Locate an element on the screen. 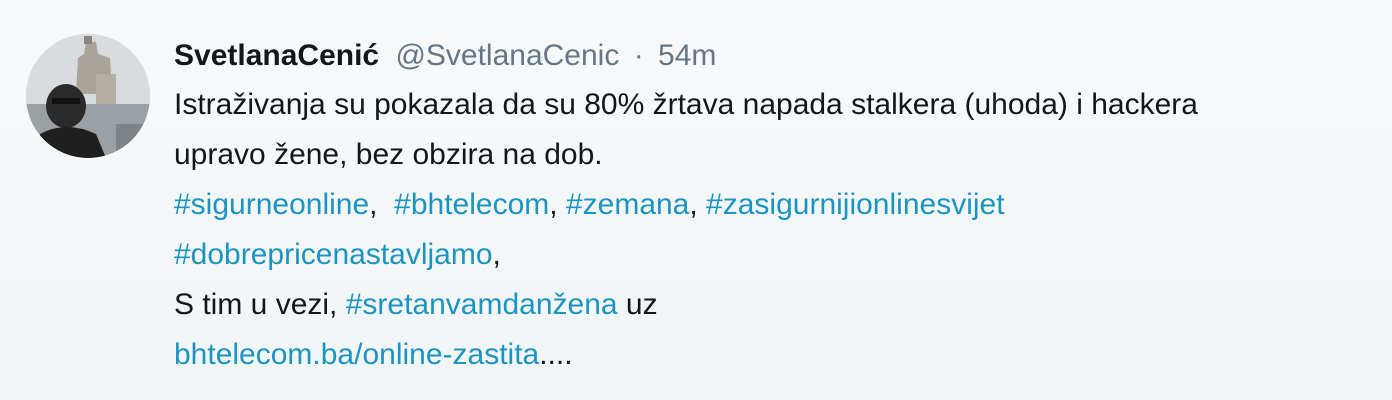 Image resolution: width=1392 pixels, height=400 pixels. author-display-name: SvetlanaCenić is located at coordinates (276, 55).